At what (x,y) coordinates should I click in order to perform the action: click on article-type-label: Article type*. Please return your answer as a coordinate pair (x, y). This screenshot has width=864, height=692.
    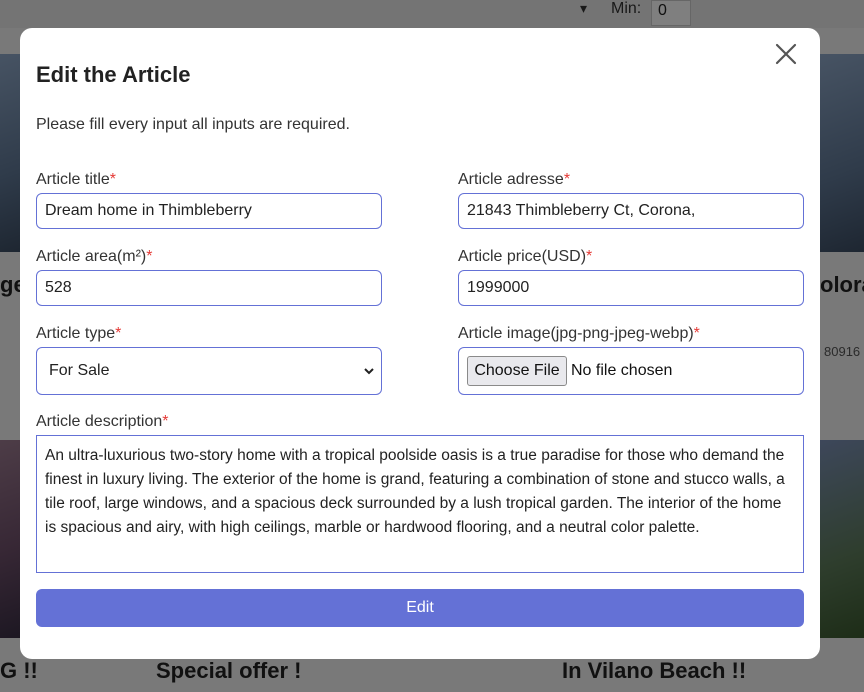
    Looking at the image, I should click on (78, 334).